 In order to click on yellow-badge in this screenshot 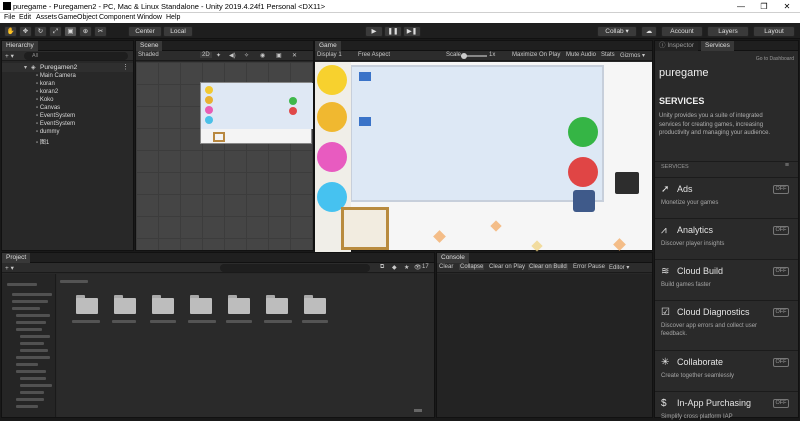, I will do `click(332, 80)`.